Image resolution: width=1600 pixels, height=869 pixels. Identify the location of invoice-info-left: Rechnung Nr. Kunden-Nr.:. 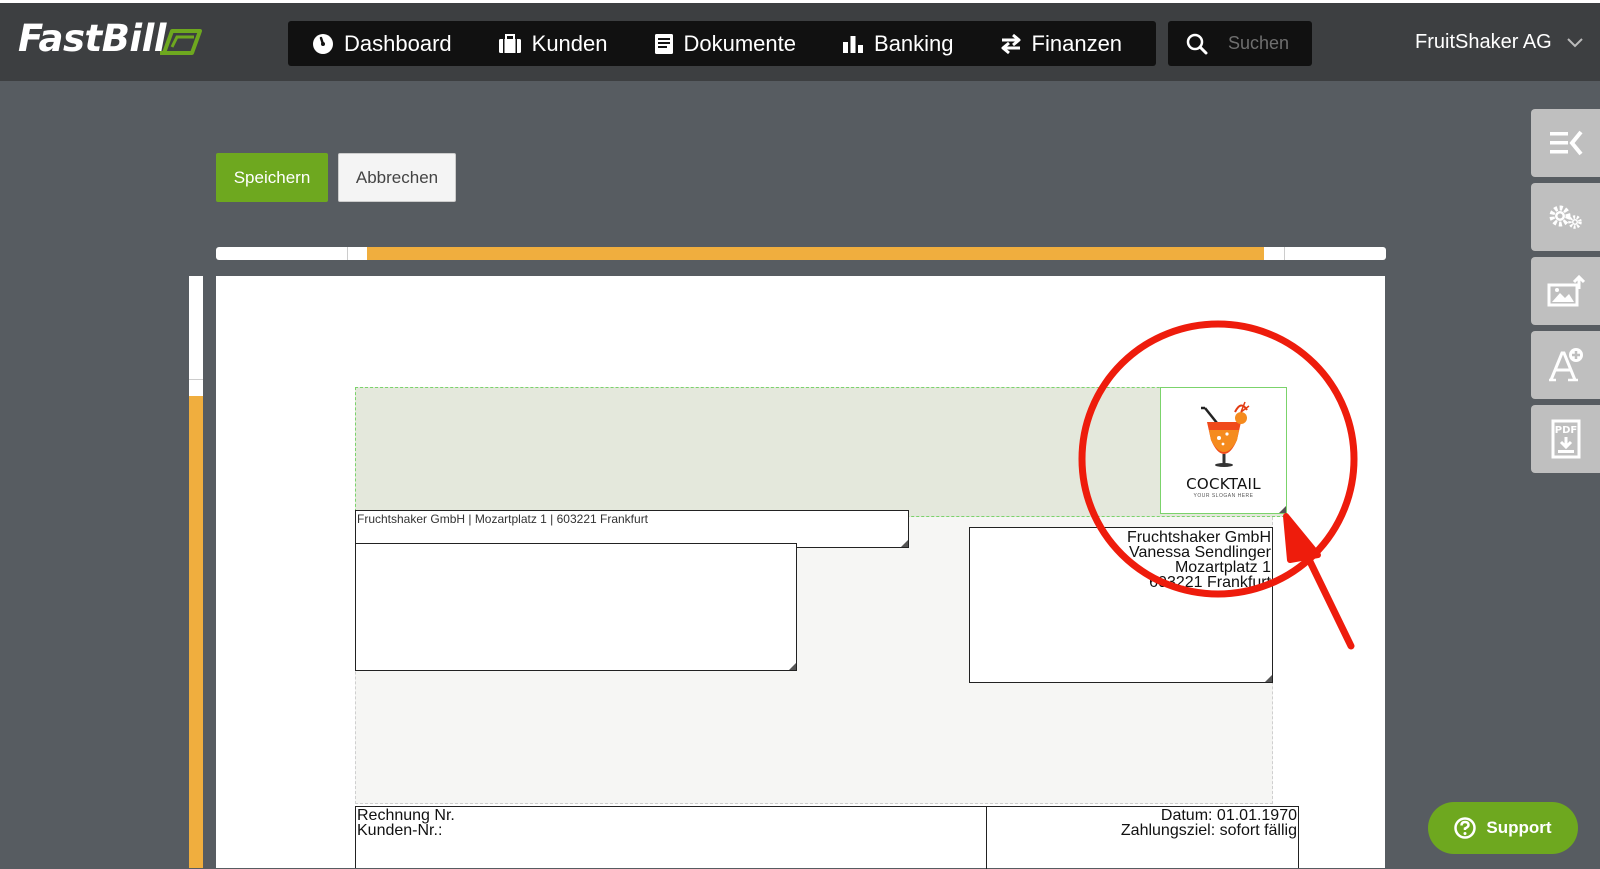
(406, 823).